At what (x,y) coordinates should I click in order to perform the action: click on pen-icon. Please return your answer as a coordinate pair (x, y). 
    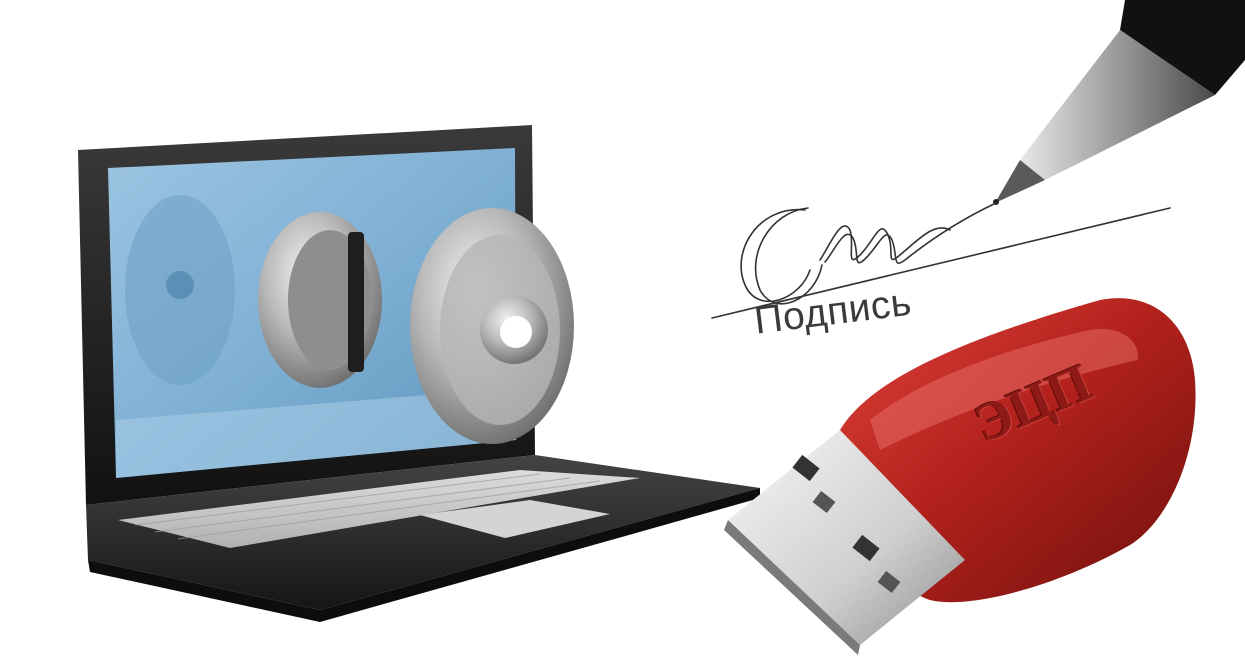
    Looking at the image, I should click on (1119, 102).